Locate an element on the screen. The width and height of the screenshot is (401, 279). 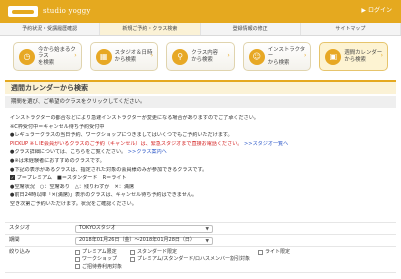
brand-name: studio yoggy is located at coordinates (67, 11).